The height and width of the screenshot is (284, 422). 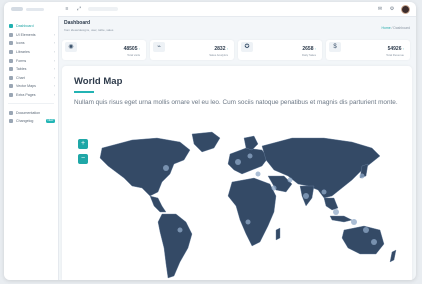 I want to click on settings-icon: ⚙, so click(x=392, y=9).